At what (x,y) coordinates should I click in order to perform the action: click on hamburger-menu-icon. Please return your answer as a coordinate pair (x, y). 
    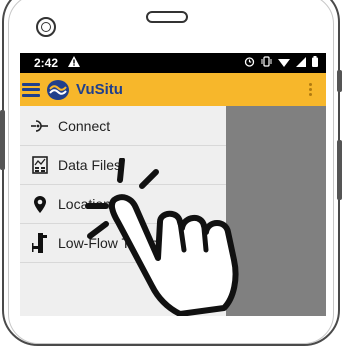
    Looking at the image, I should click on (31, 89).